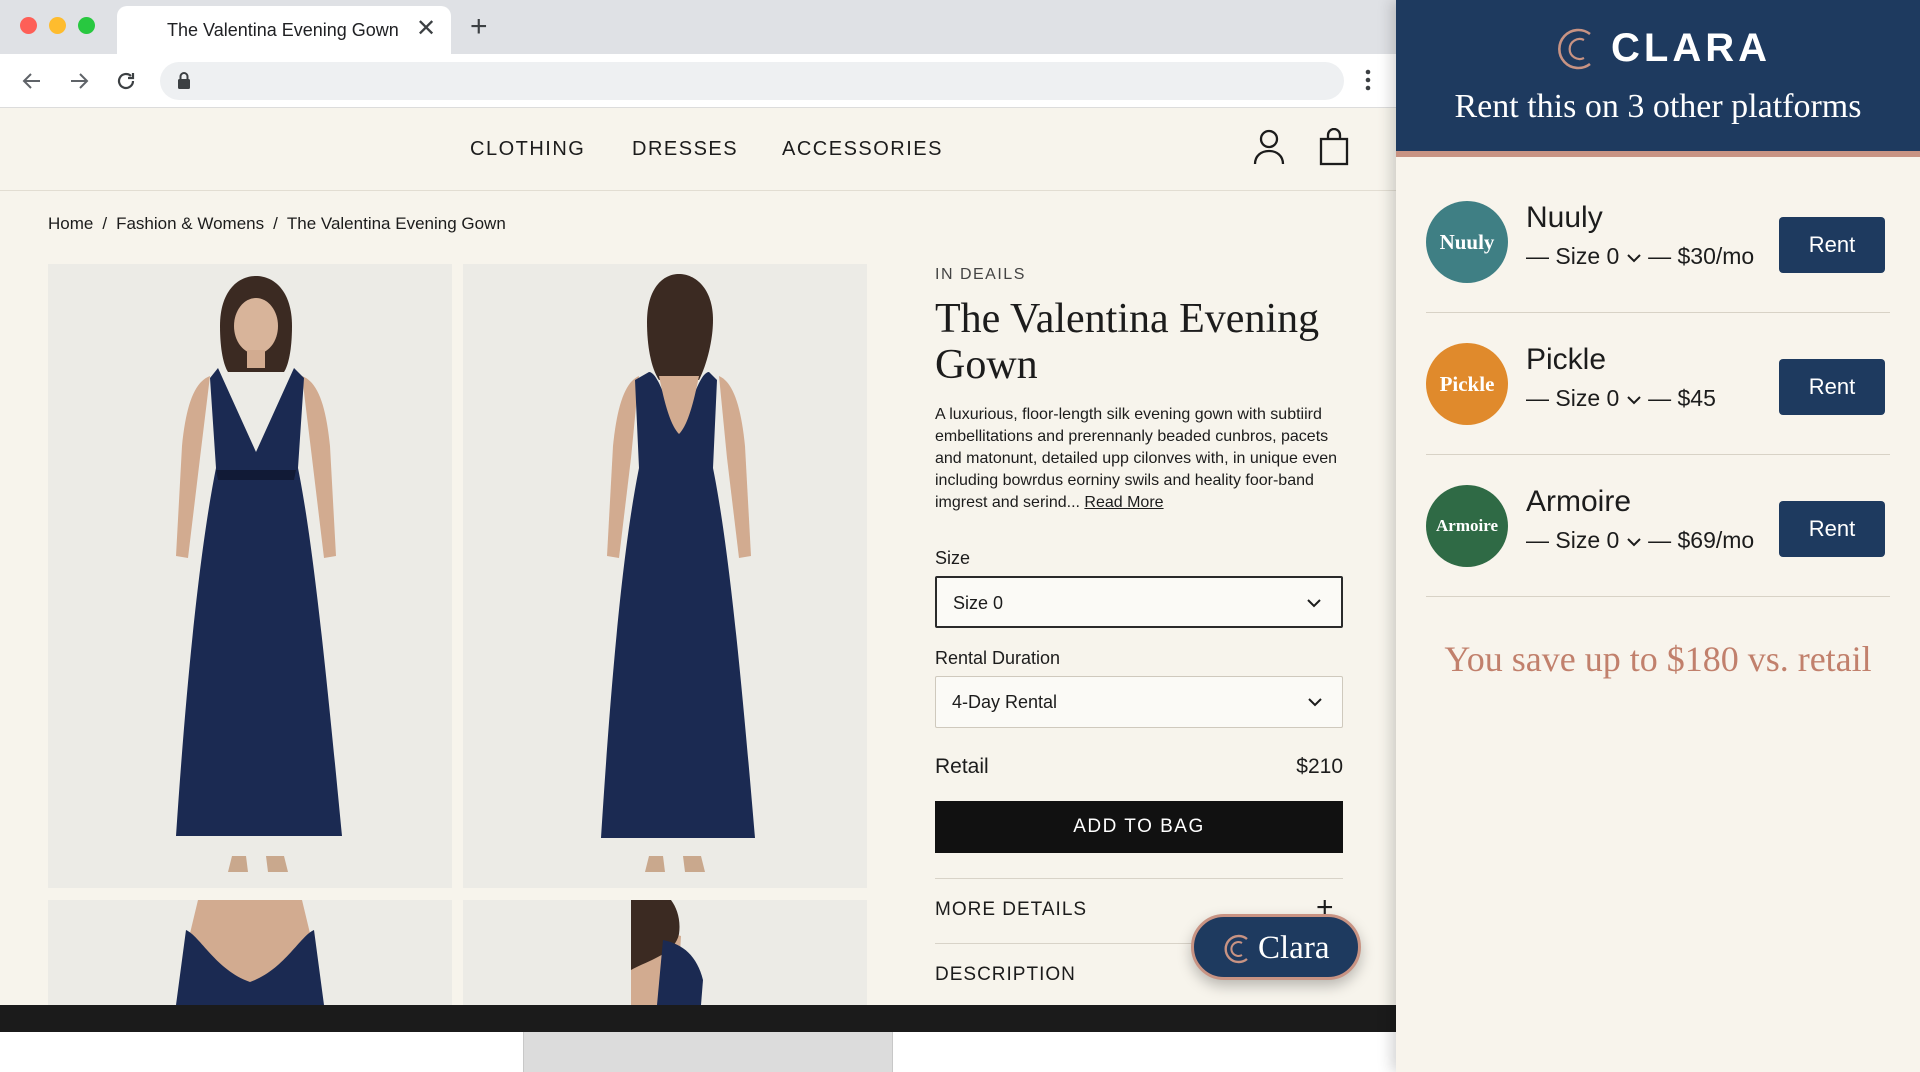  What do you see at coordinates (1319, 766) in the screenshot?
I see `retail-price: $210` at bounding box center [1319, 766].